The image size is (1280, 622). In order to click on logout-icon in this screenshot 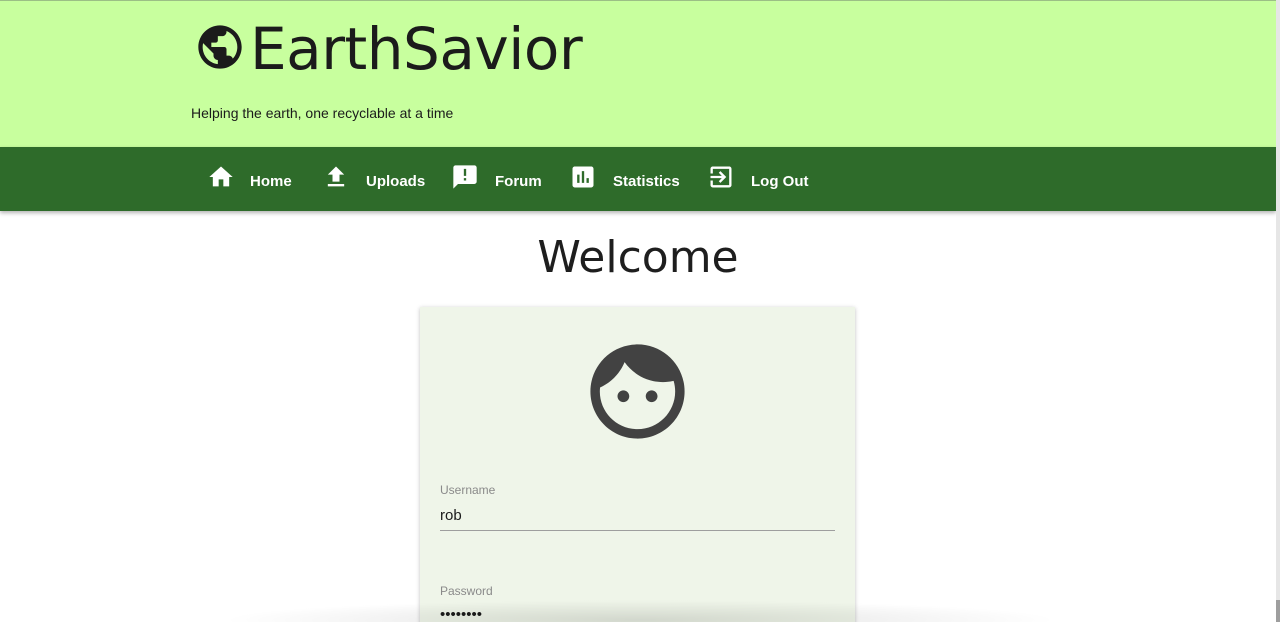, I will do `click(721, 179)`.